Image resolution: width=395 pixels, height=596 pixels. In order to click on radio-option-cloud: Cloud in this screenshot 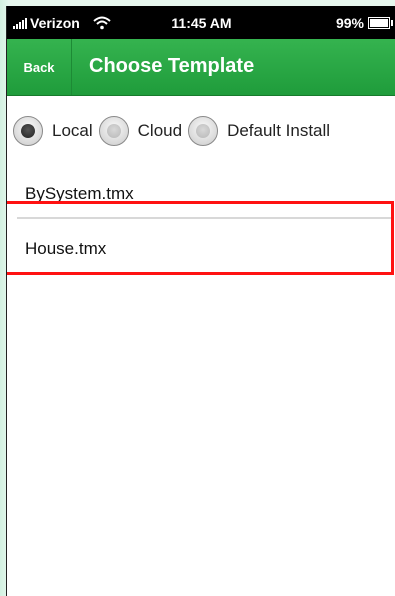, I will do `click(143, 131)`.